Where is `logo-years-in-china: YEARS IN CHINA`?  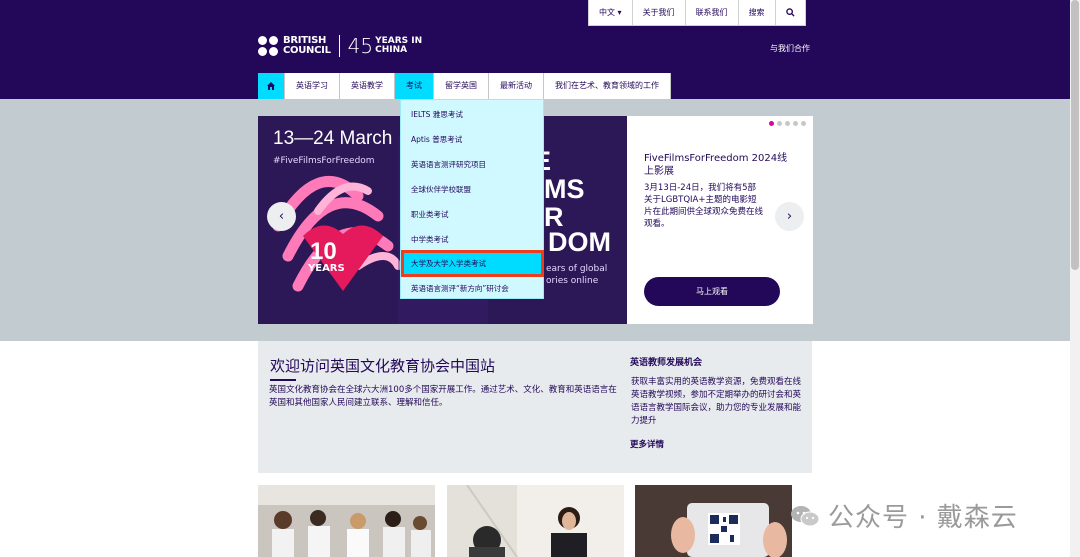
logo-years-in-china: YEARS IN CHINA is located at coordinates (399, 45).